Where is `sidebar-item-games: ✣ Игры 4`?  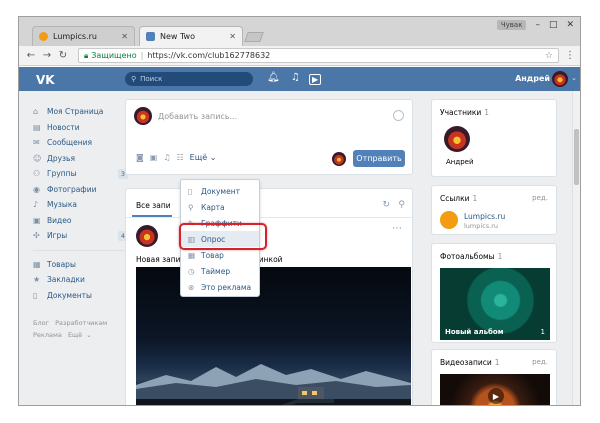 sidebar-item-games: ✣ Игры 4 is located at coordinates (80, 236).